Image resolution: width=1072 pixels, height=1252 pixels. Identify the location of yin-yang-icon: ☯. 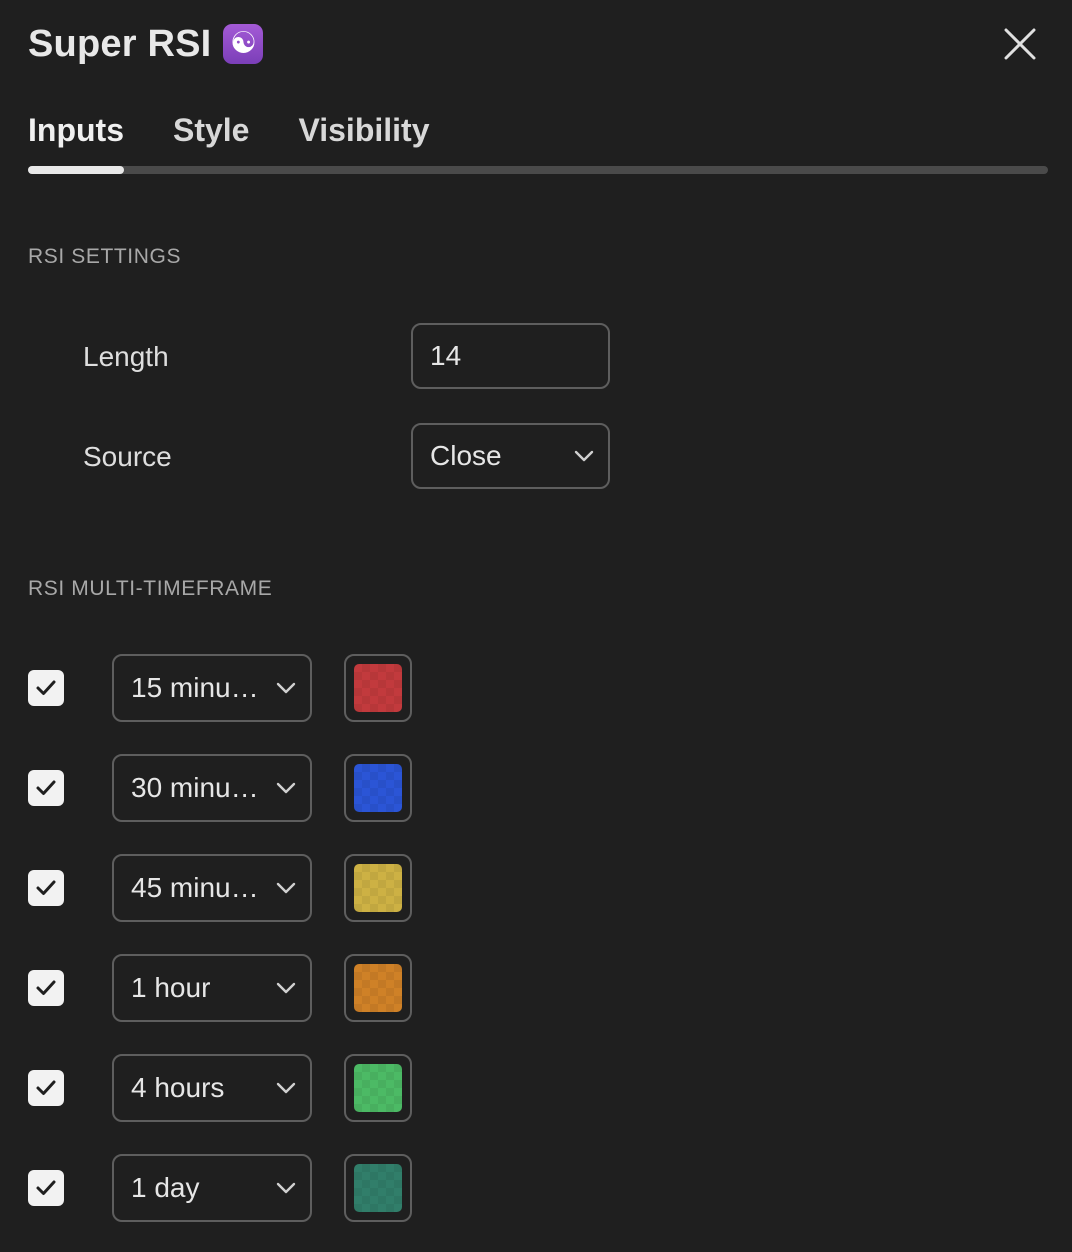
(243, 44).